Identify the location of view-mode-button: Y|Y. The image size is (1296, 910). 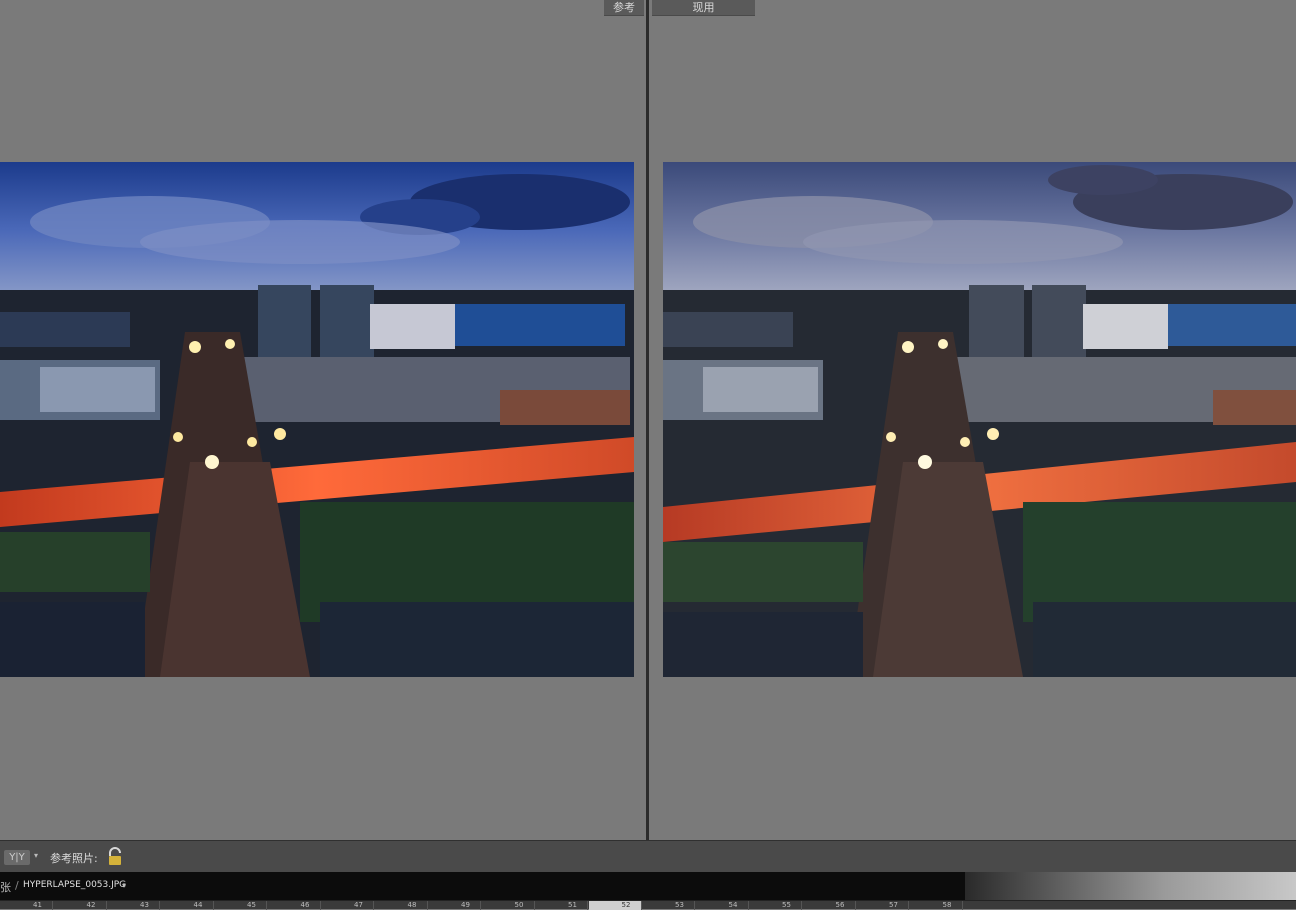
(17, 857).